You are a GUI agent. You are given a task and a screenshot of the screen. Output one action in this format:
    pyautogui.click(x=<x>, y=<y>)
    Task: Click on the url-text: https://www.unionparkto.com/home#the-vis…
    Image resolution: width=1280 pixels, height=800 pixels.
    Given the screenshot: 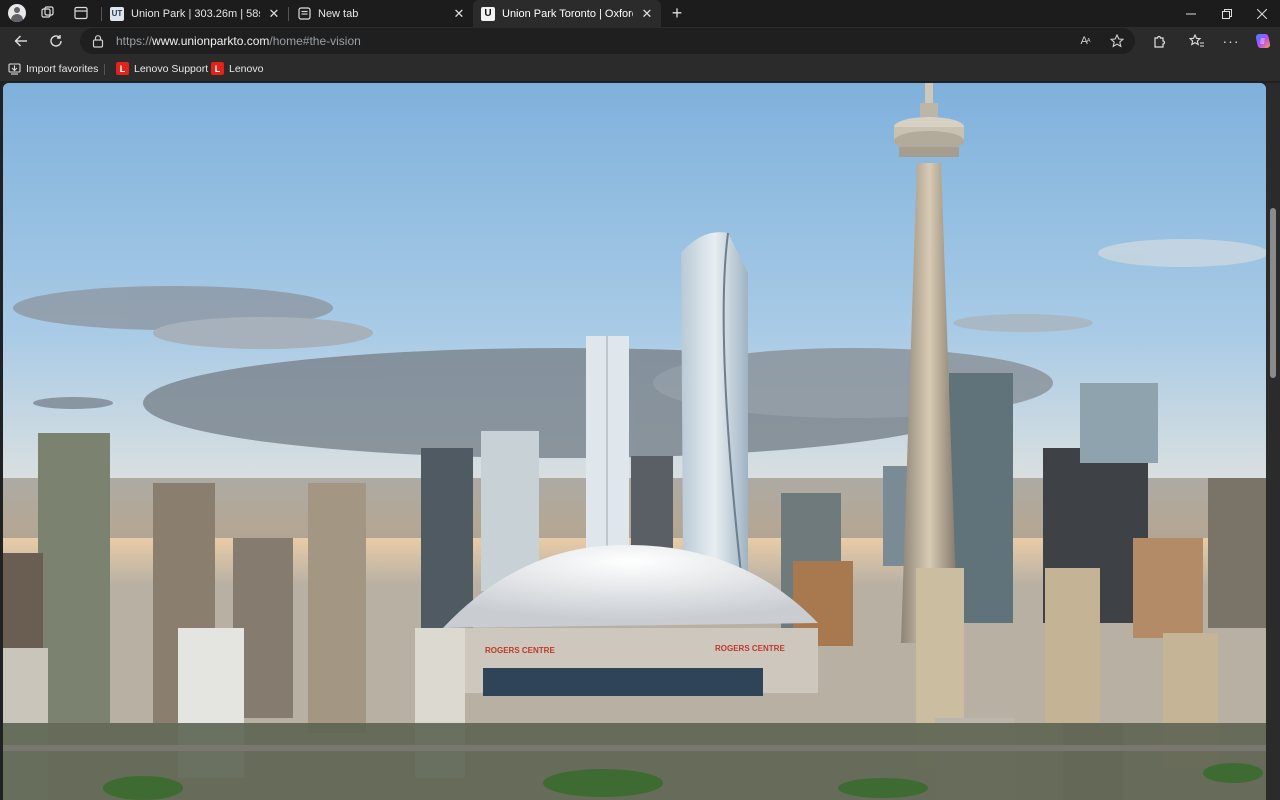 What is the action you would take?
    pyautogui.click(x=238, y=41)
    